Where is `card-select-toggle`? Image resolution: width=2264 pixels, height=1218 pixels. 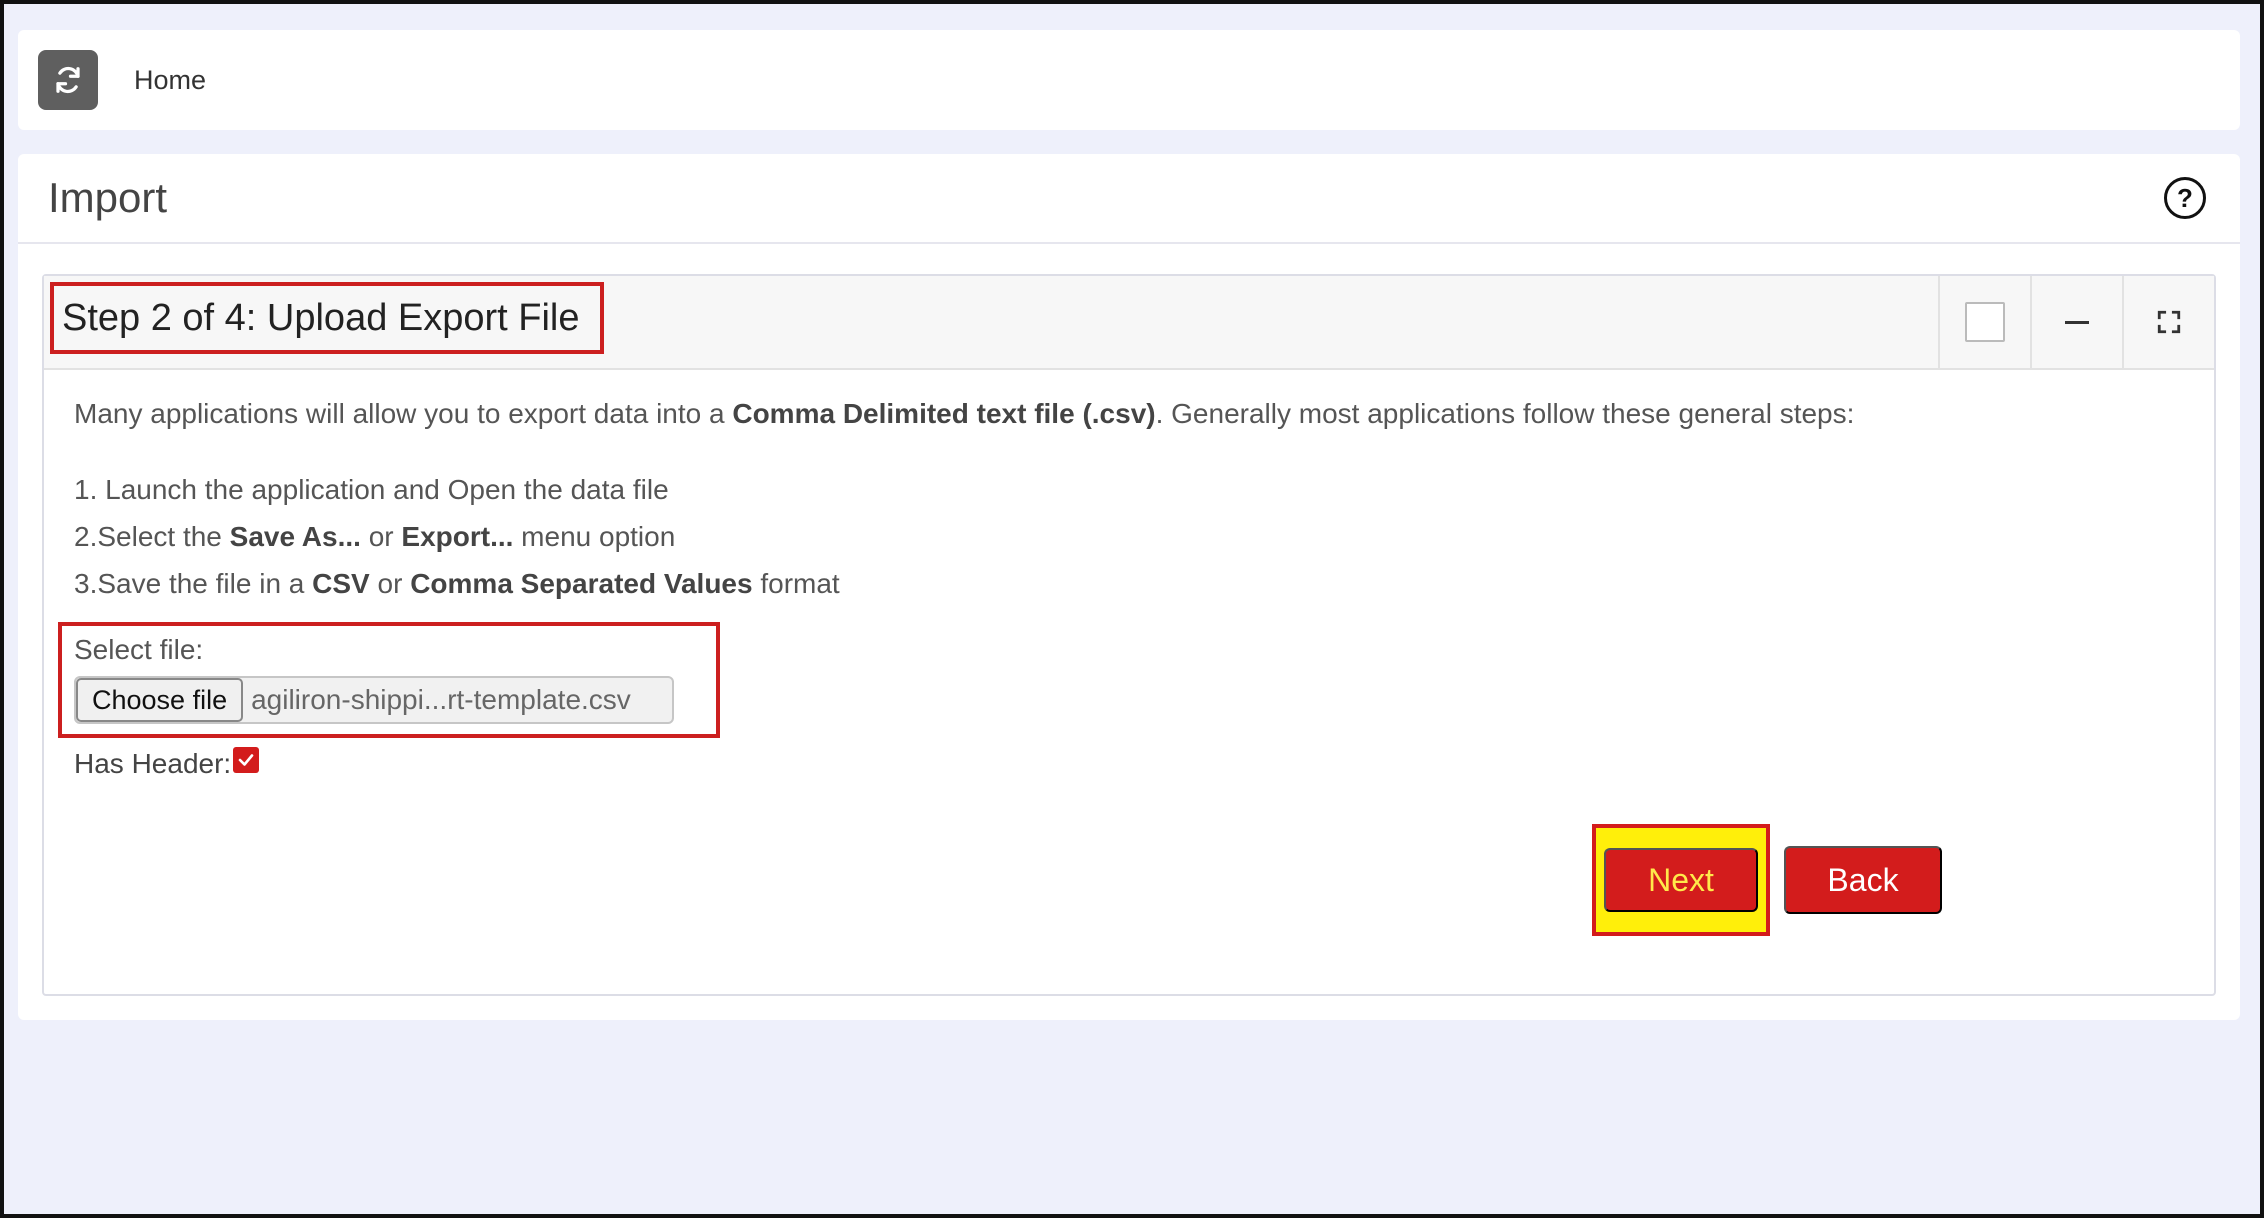 card-select-toggle is located at coordinates (1984, 322).